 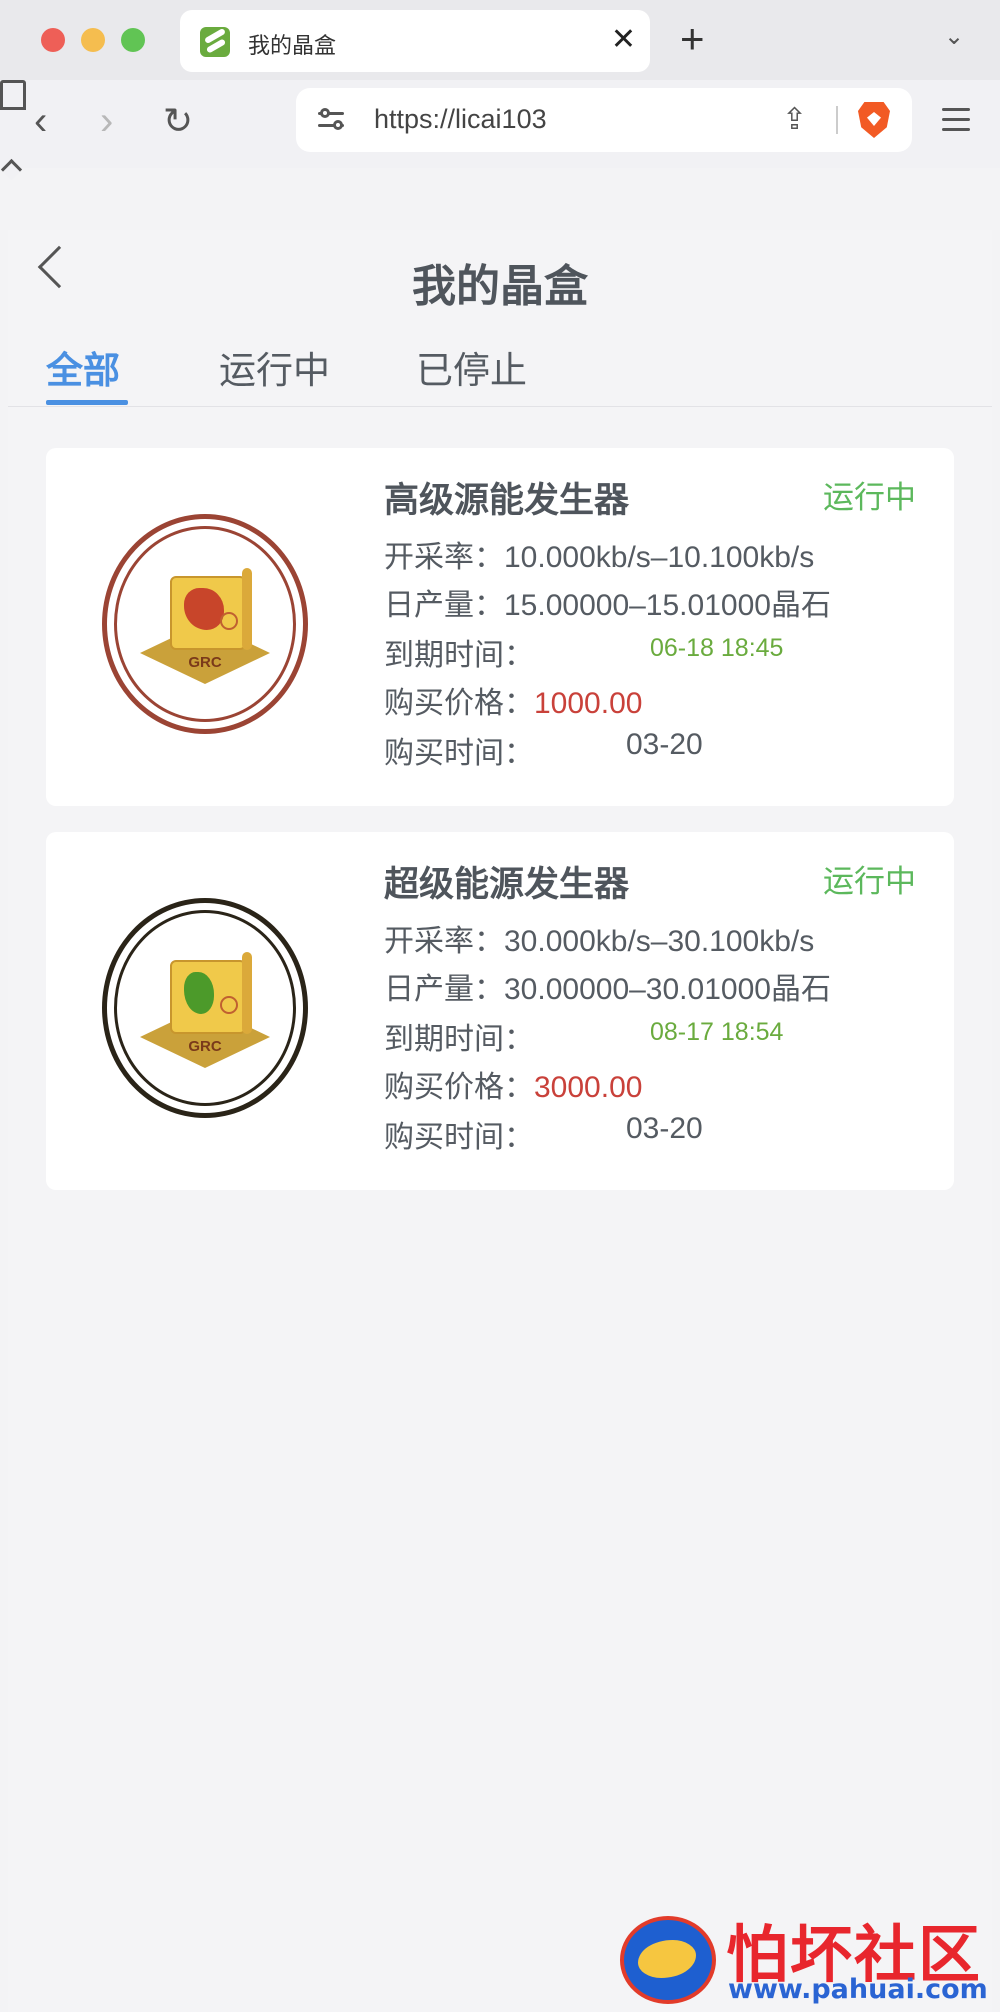 I want to click on watermark: 怕坏社区 www.pahuai.com, so click(x=803, y=1954).